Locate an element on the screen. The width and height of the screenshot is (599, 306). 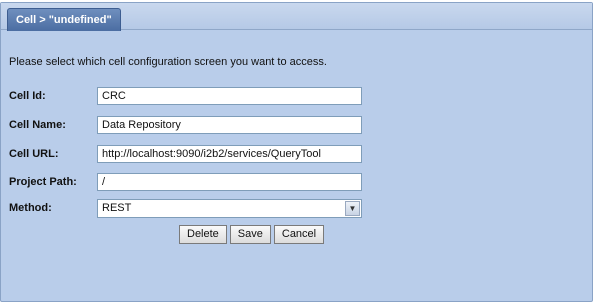
project-path-label: Project Path: is located at coordinates (43, 182).